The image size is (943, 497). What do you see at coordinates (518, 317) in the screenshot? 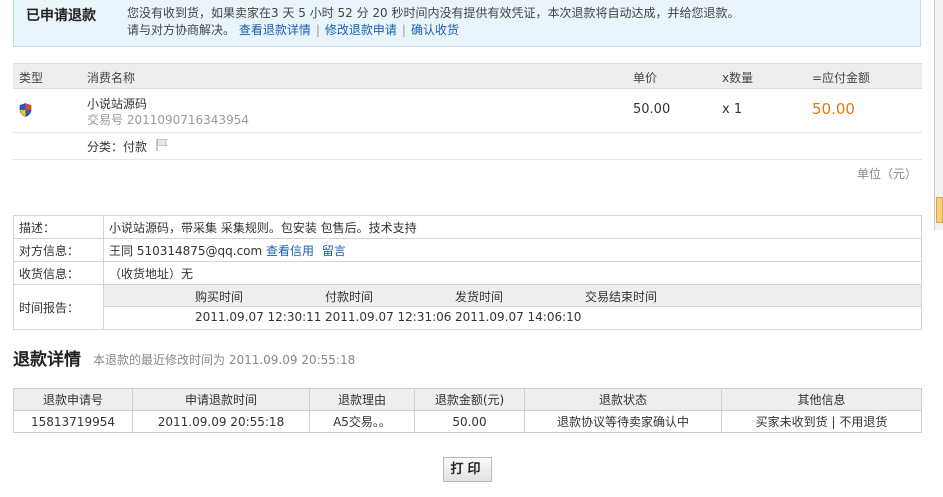
I see `ship-time: 2011.09.07 14:06:10` at bounding box center [518, 317].